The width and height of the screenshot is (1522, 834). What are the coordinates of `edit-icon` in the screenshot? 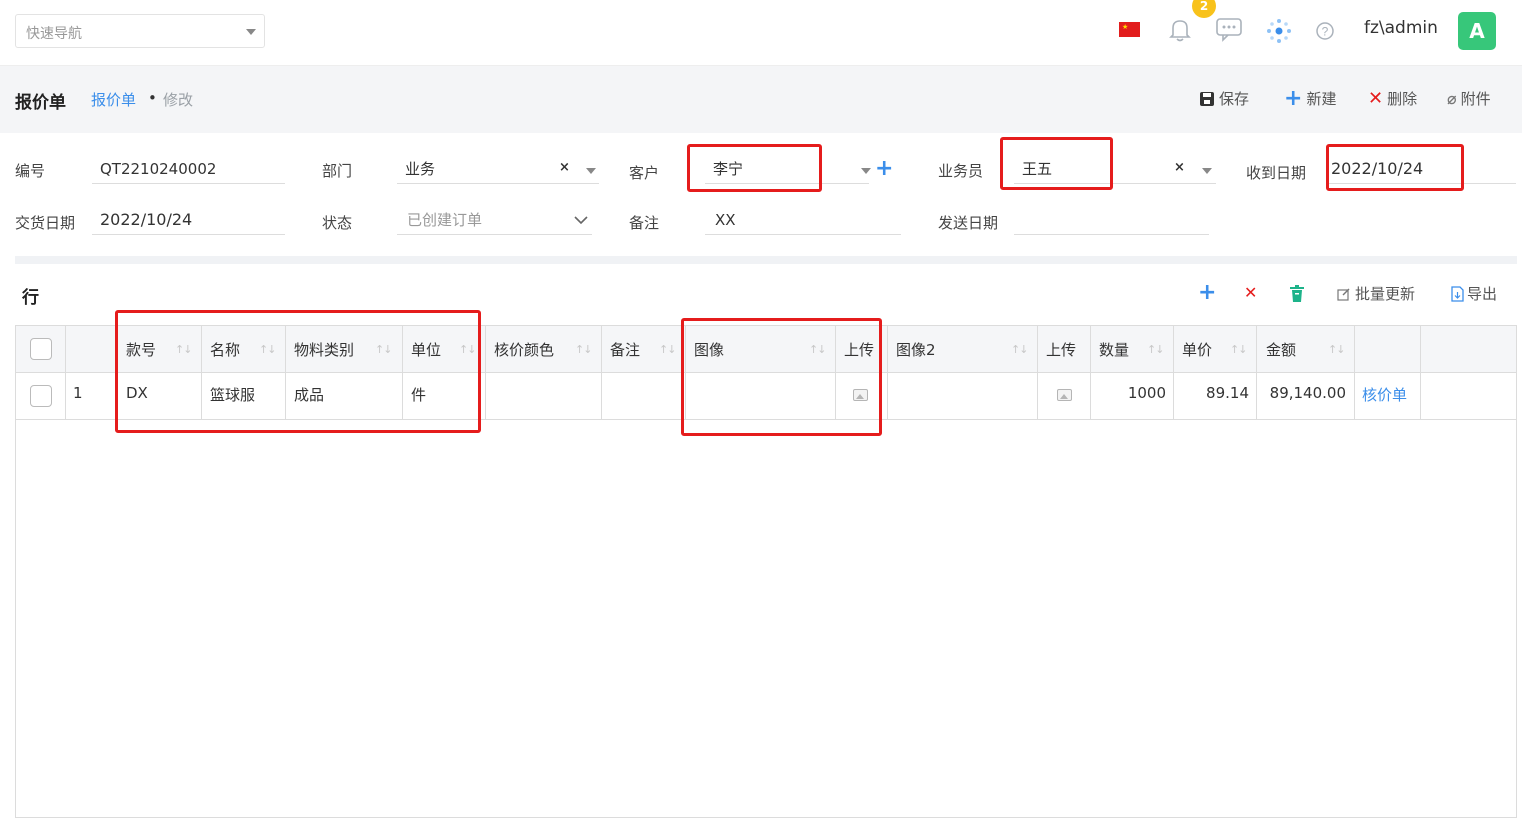 It's located at (1343, 294).